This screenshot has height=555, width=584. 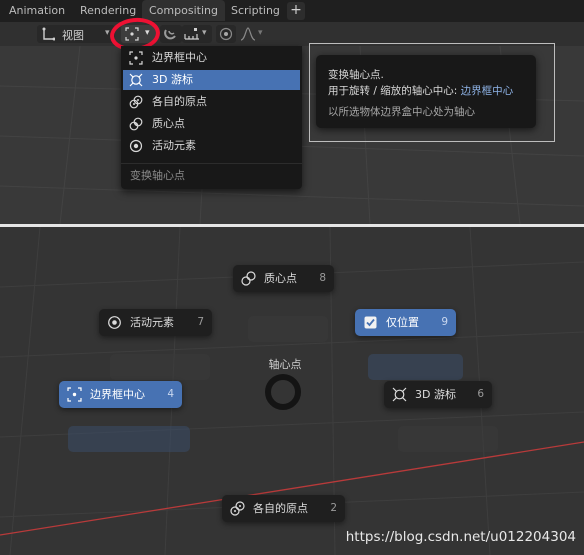 I want to click on orientation-dropdown: 视图 ▾, so click(x=76, y=34).